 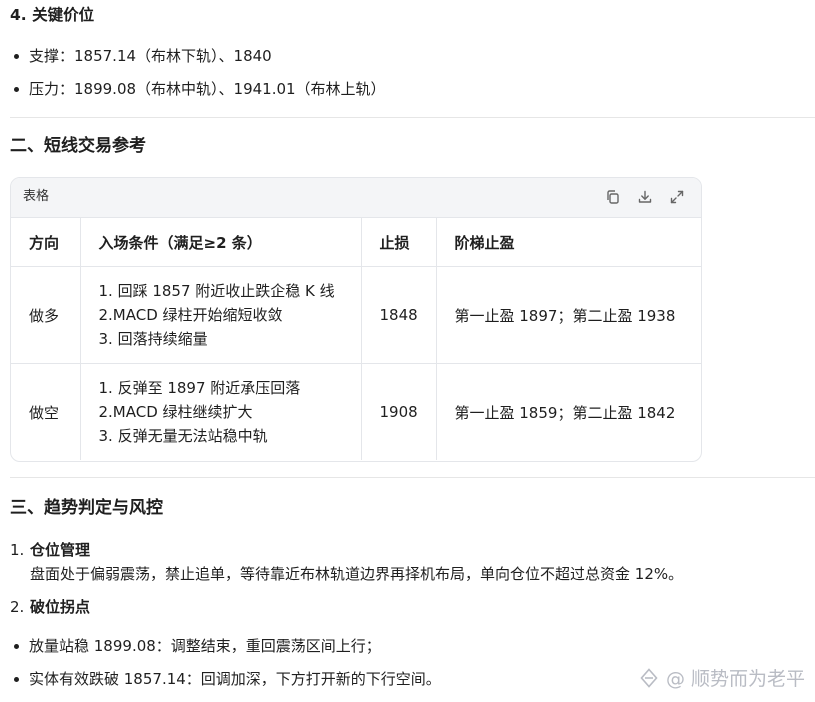 I want to click on column-header-stop-loss: 止损, so click(x=399, y=242).